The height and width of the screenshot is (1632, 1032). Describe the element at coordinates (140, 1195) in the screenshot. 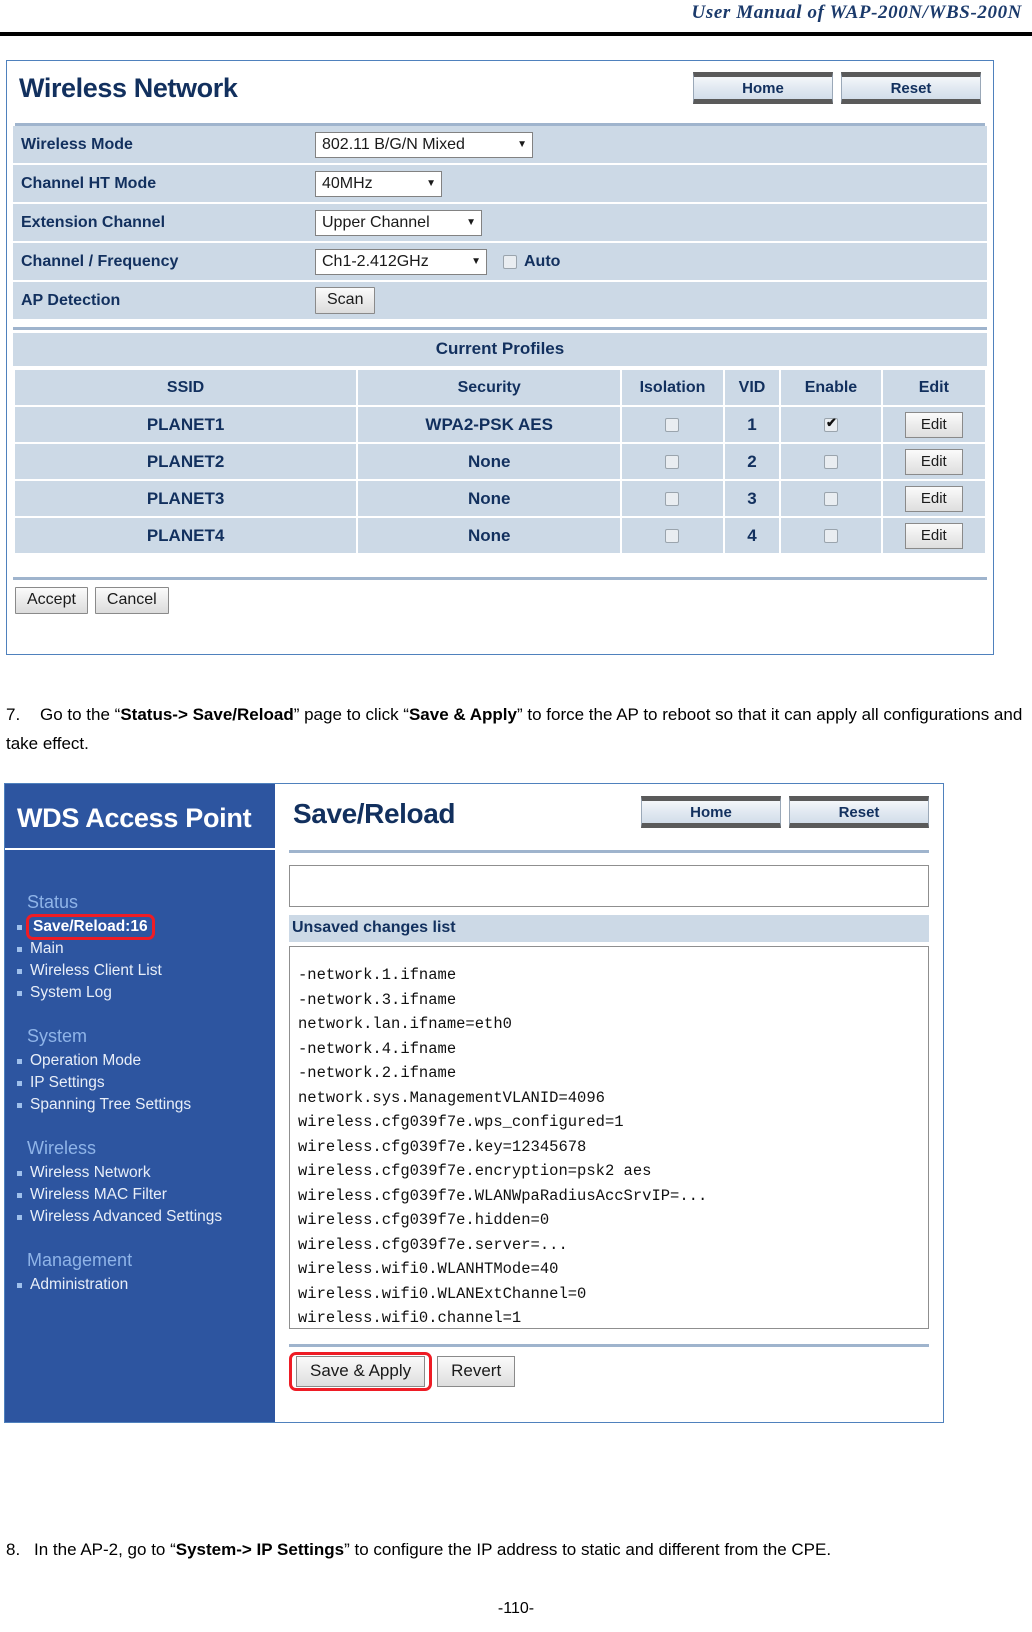

I see `sidebar-item-wireless-mac-filter: Wireless MAC Filter` at that location.